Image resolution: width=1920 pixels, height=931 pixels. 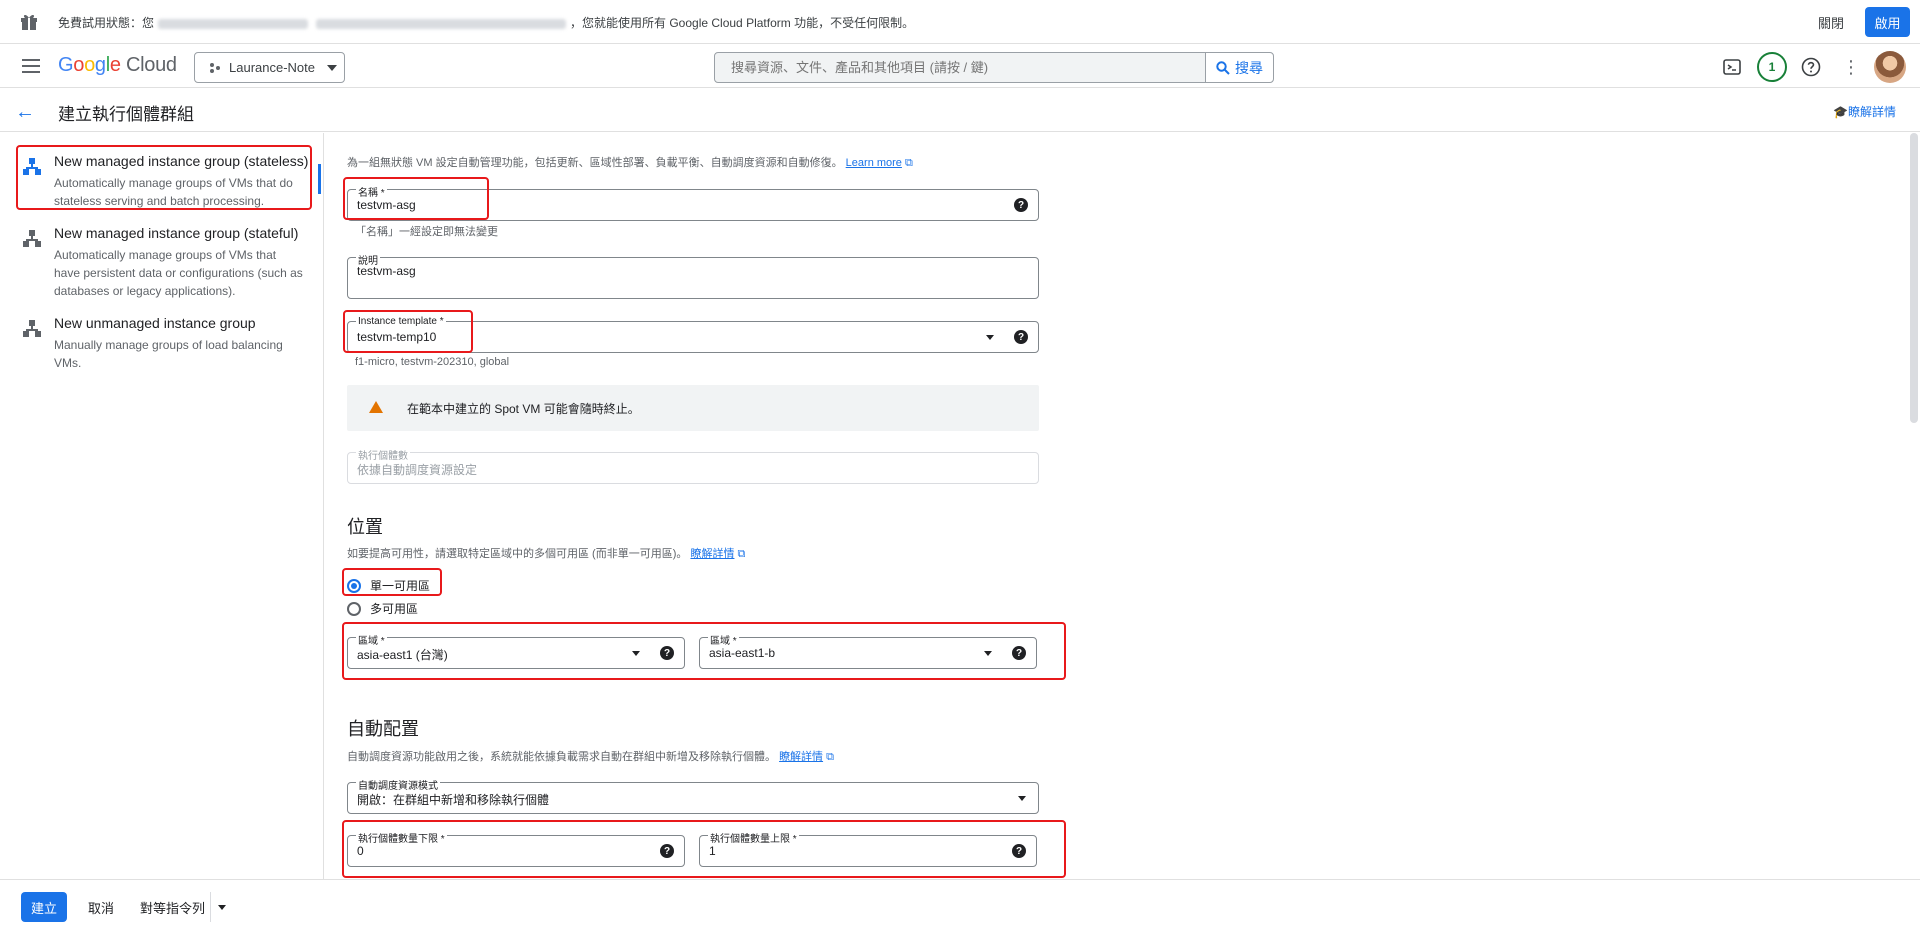 I want to click on cloud-shell-icon, so click(x=1732, y=67).